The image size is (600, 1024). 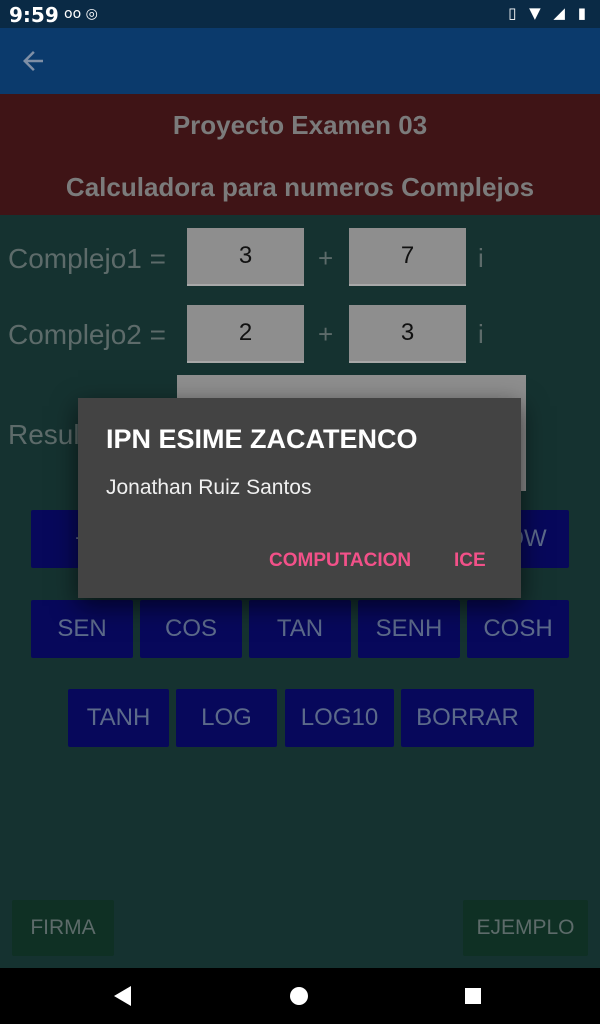 What do you see at coordinates (300, 629) in the screenshot?
I see `tan-button: TAN` at bounding box center [300, 629].